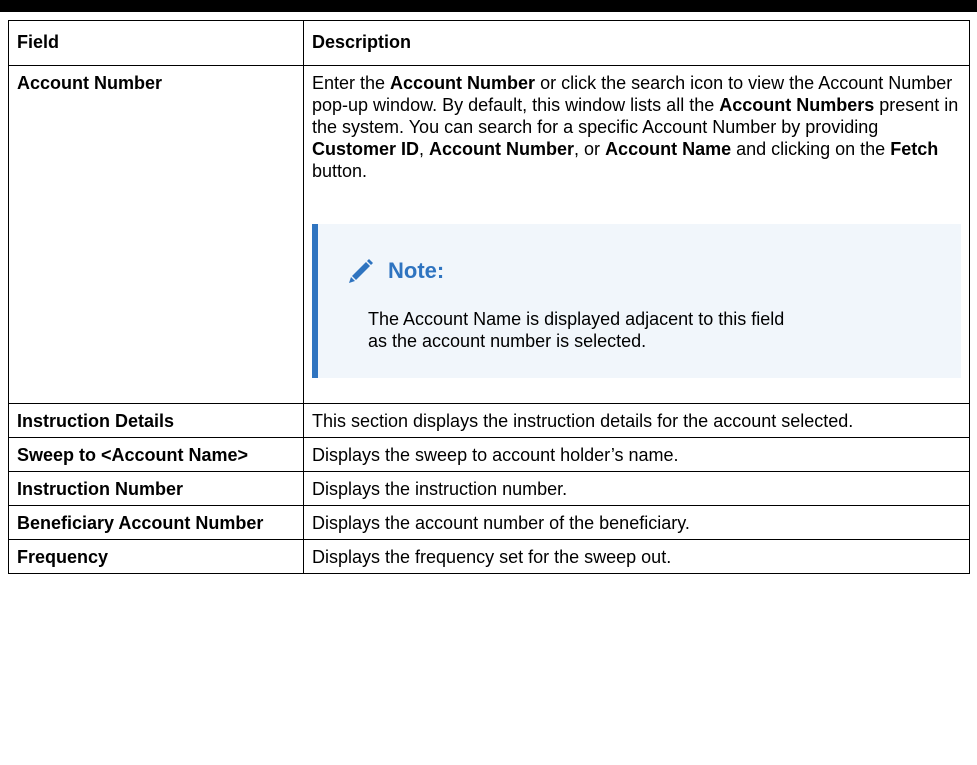  Describe the element at coordinates (643, 271) in the screenshot. I see `note-header: Note:` at that location.